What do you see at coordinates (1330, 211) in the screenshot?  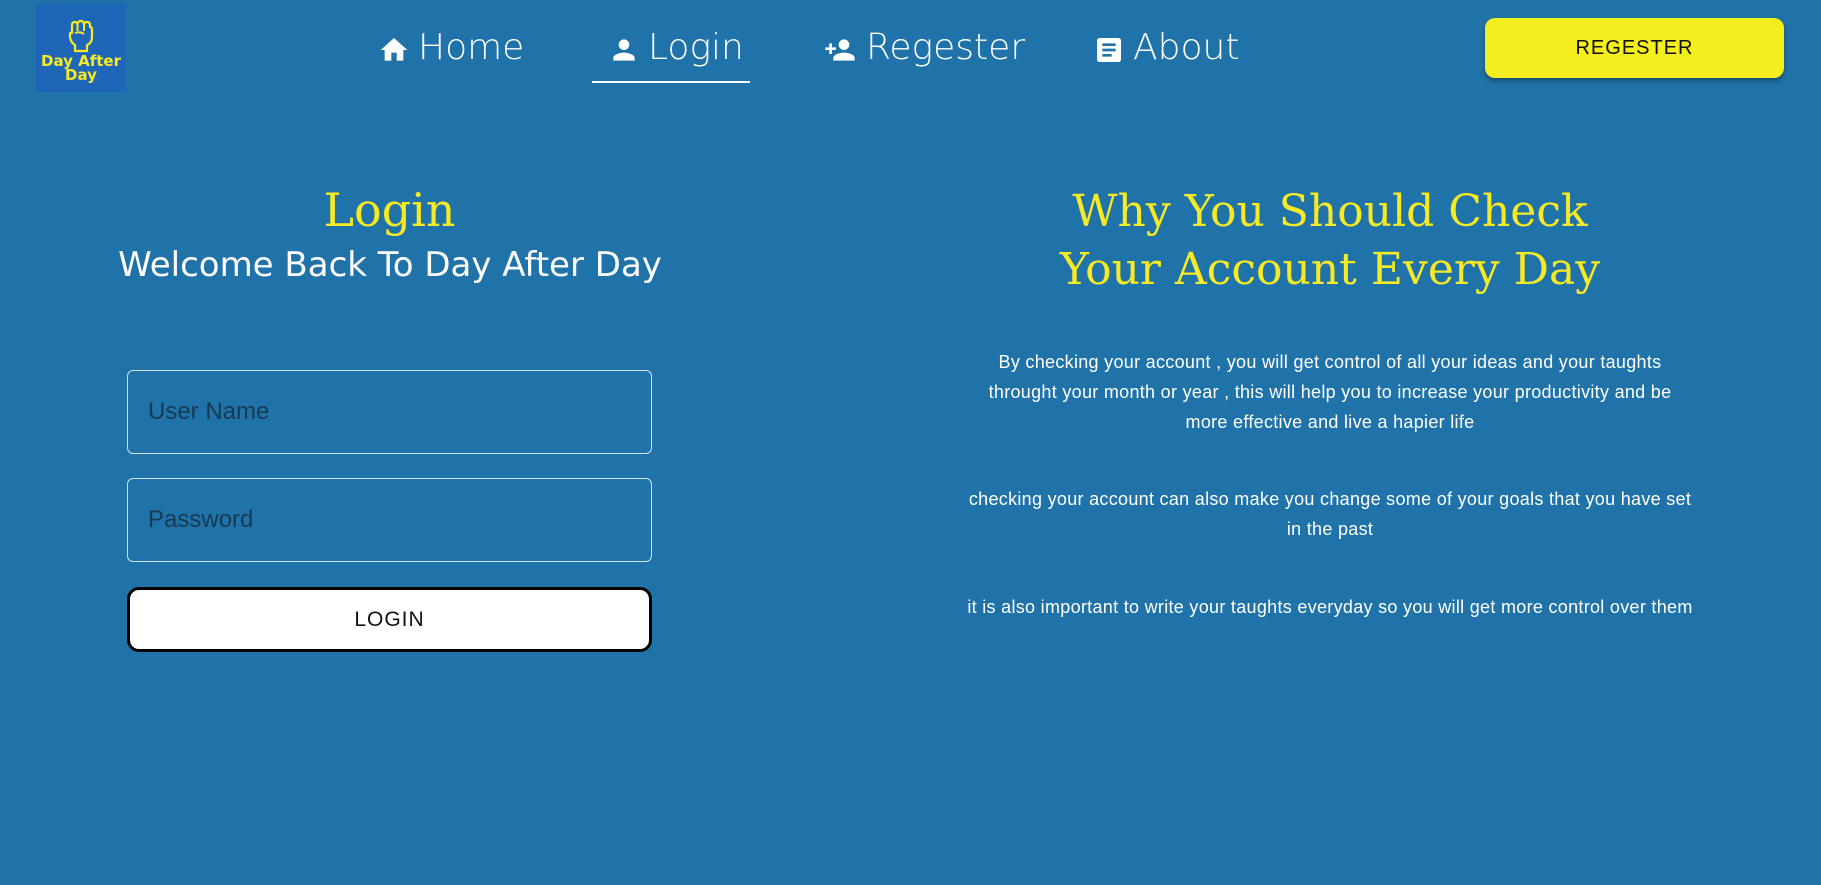 I see `info-title-line-1: Why You Should Check` at bounding box center [1330, 211].